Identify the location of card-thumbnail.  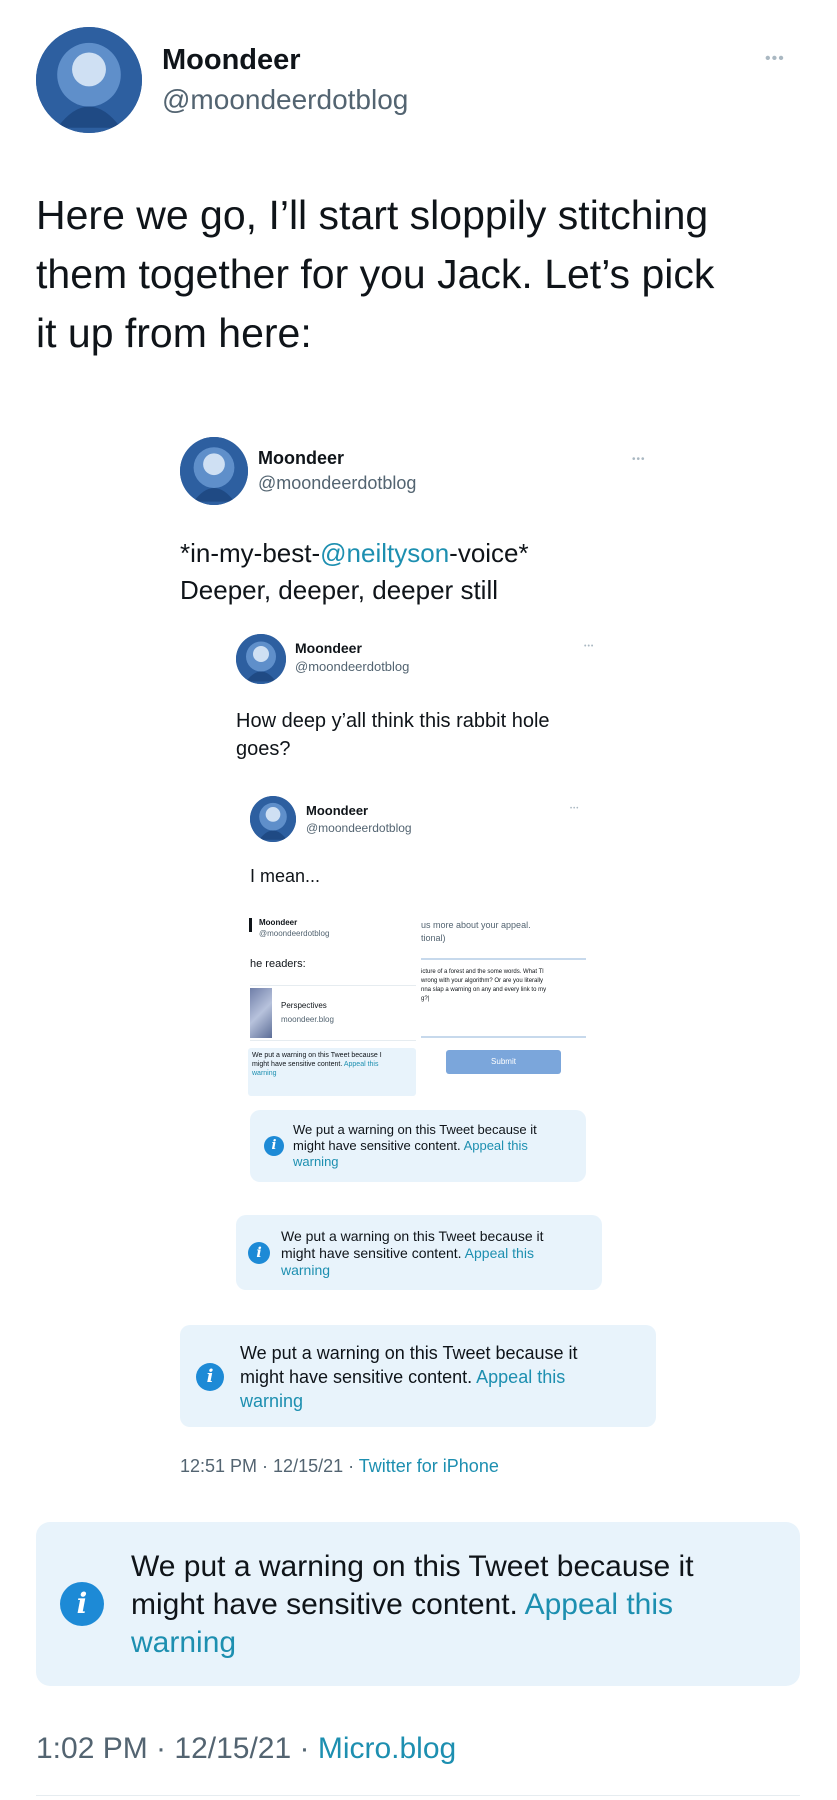
(261, 1013).